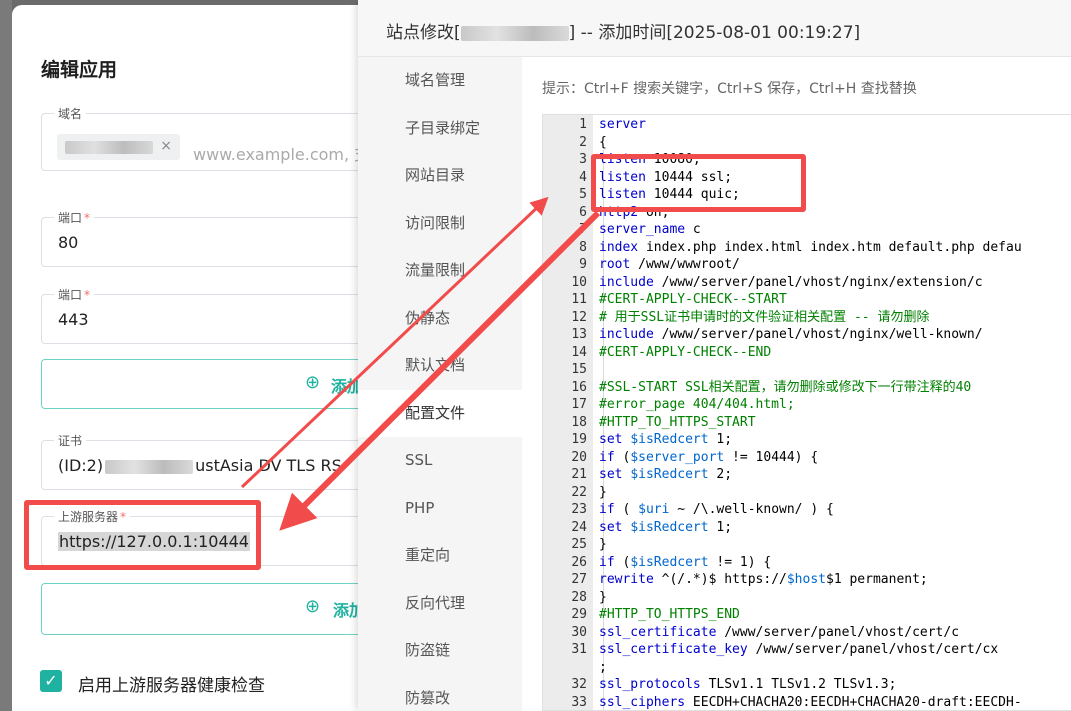 Image resolution: width=1071 pixels, height=711 pixels. I want to click on code-line: 29 #HTTP_TO_HTTPS_END, so click(807, 615).